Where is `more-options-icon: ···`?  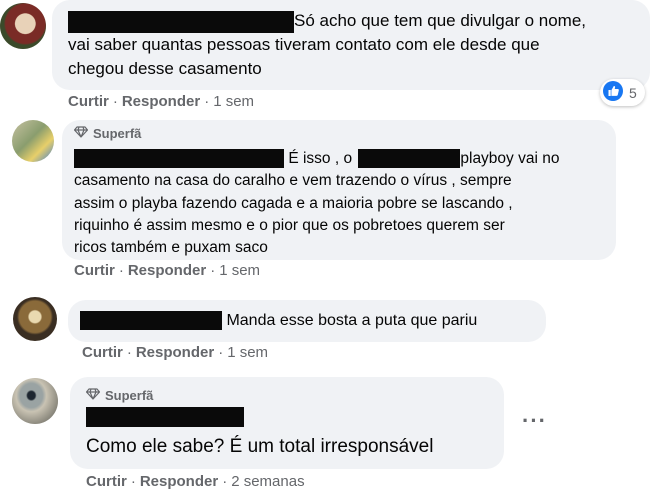
more-options-icon: ··· is located at coordinates (534, 421).